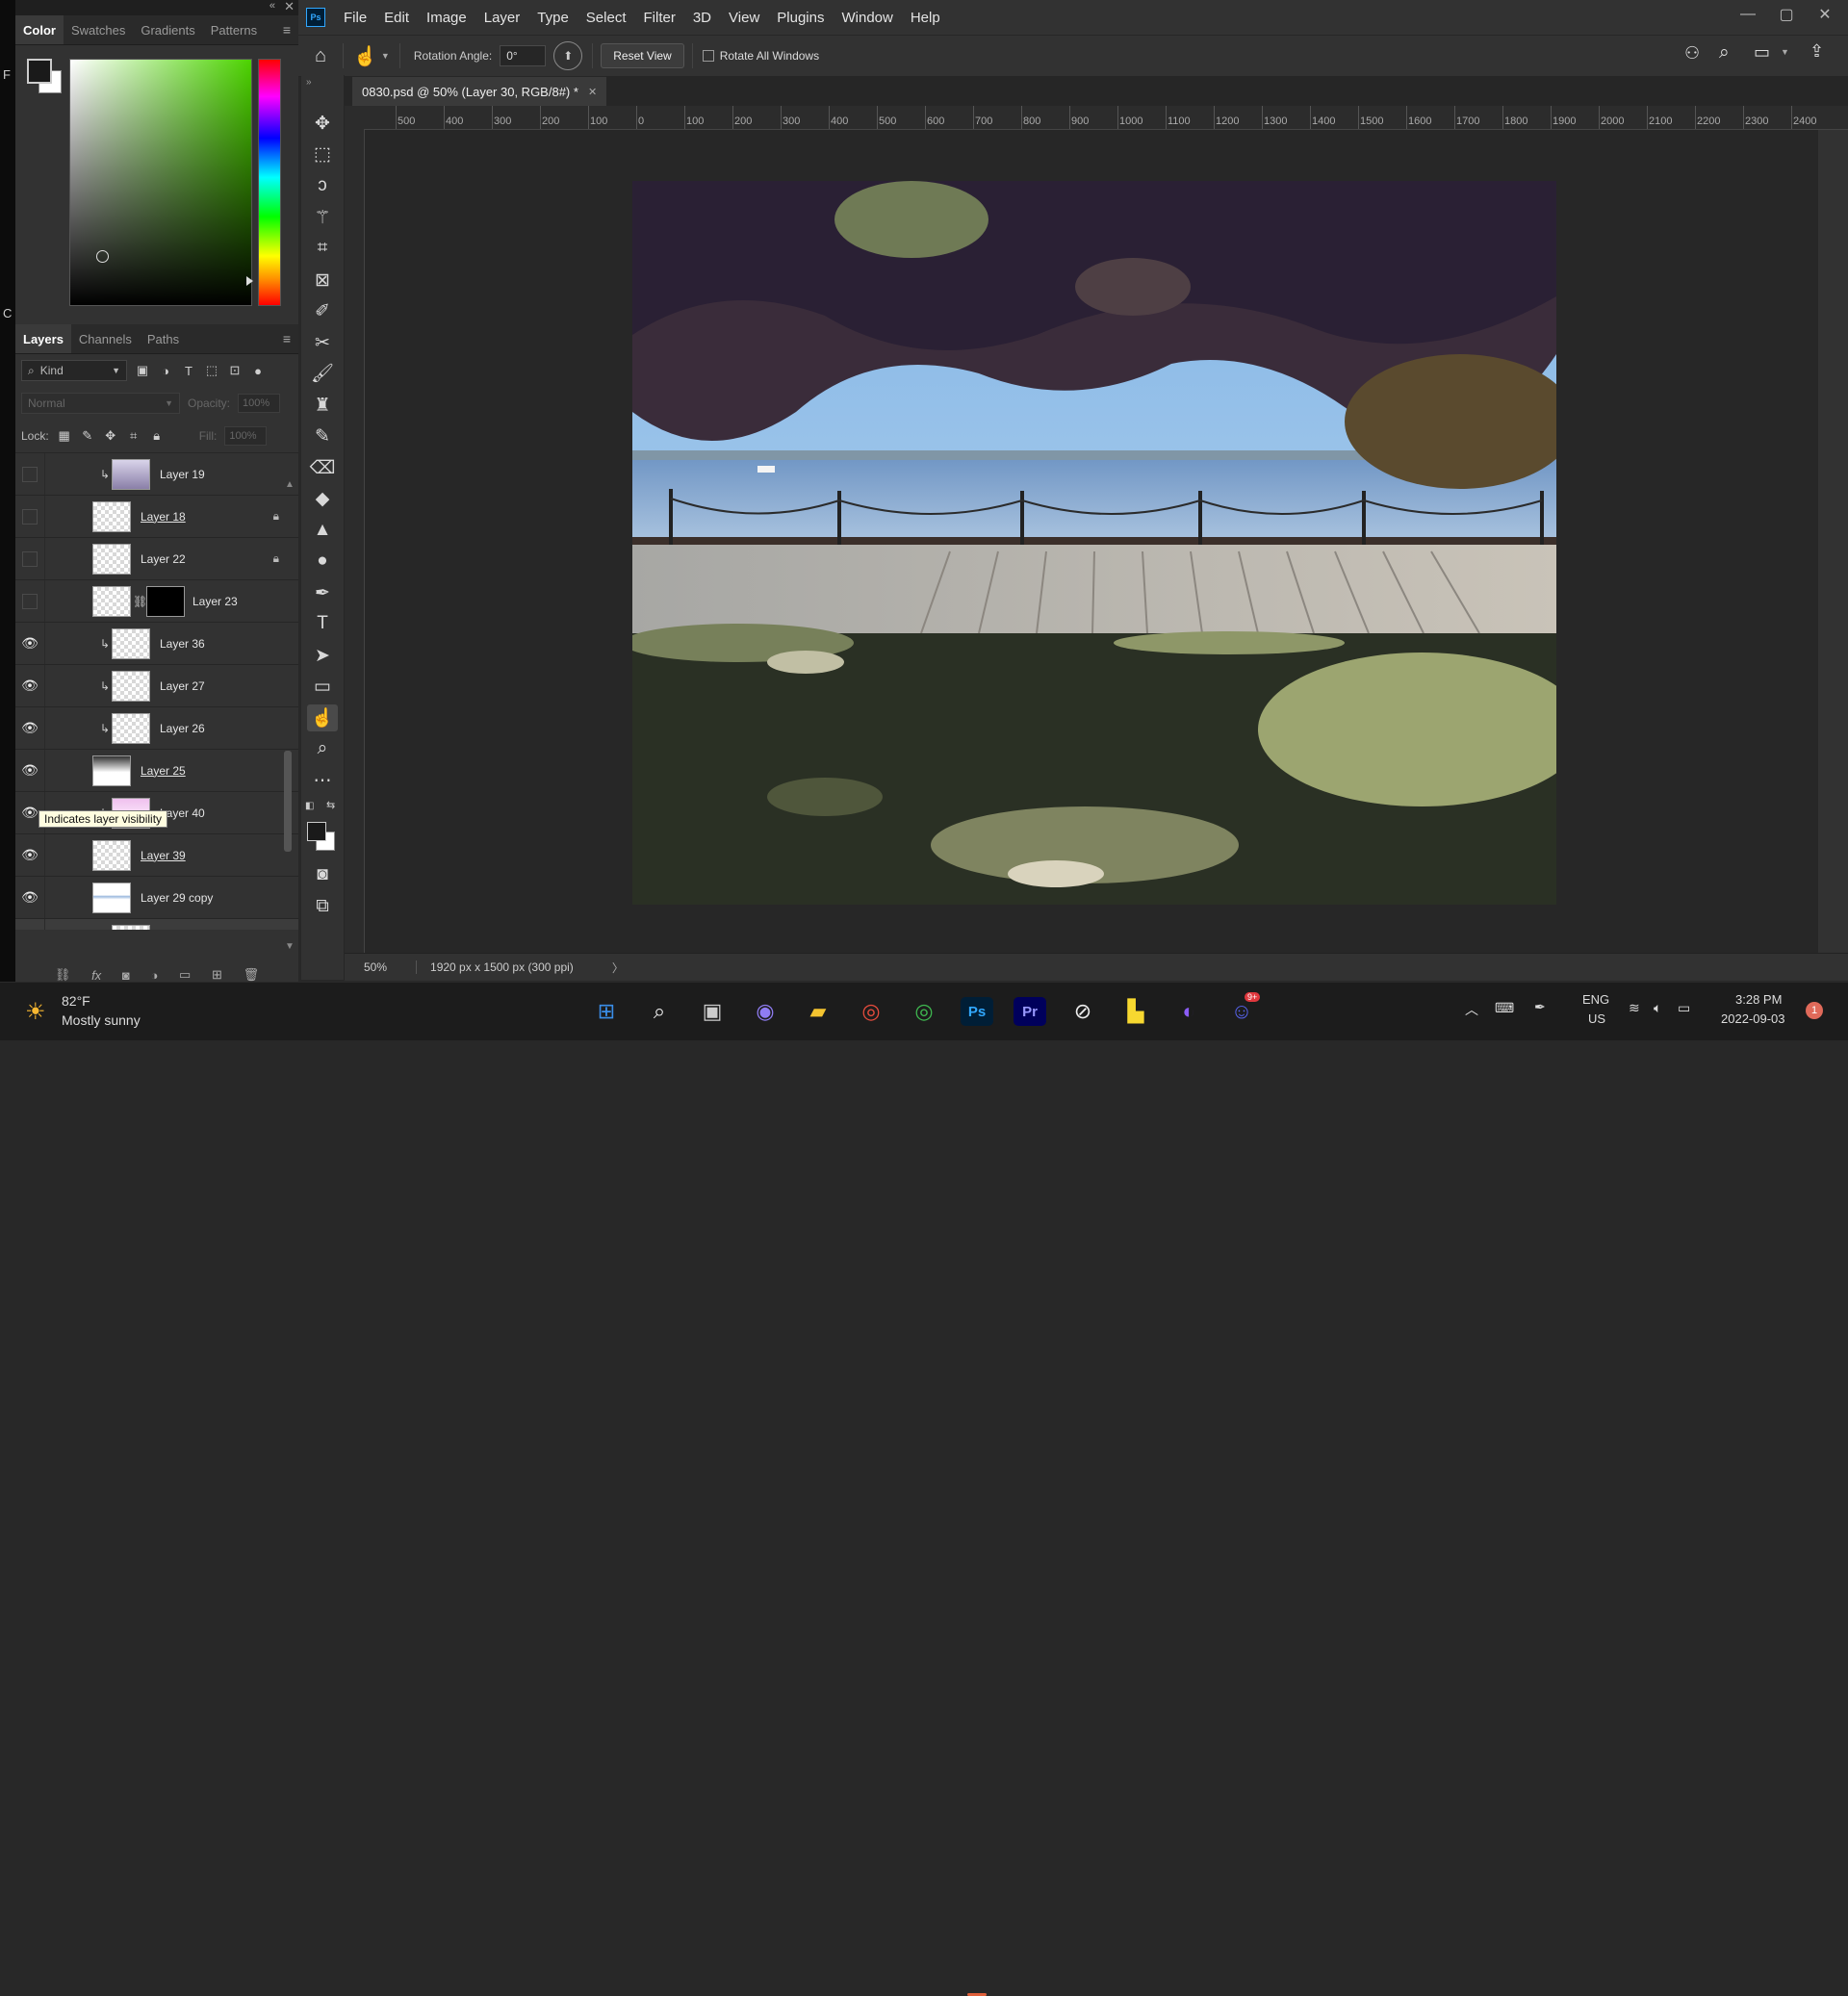 The height and width of the screenshot is (1996, 1848). I want to click on menu-select: Select, so click(606, 18).